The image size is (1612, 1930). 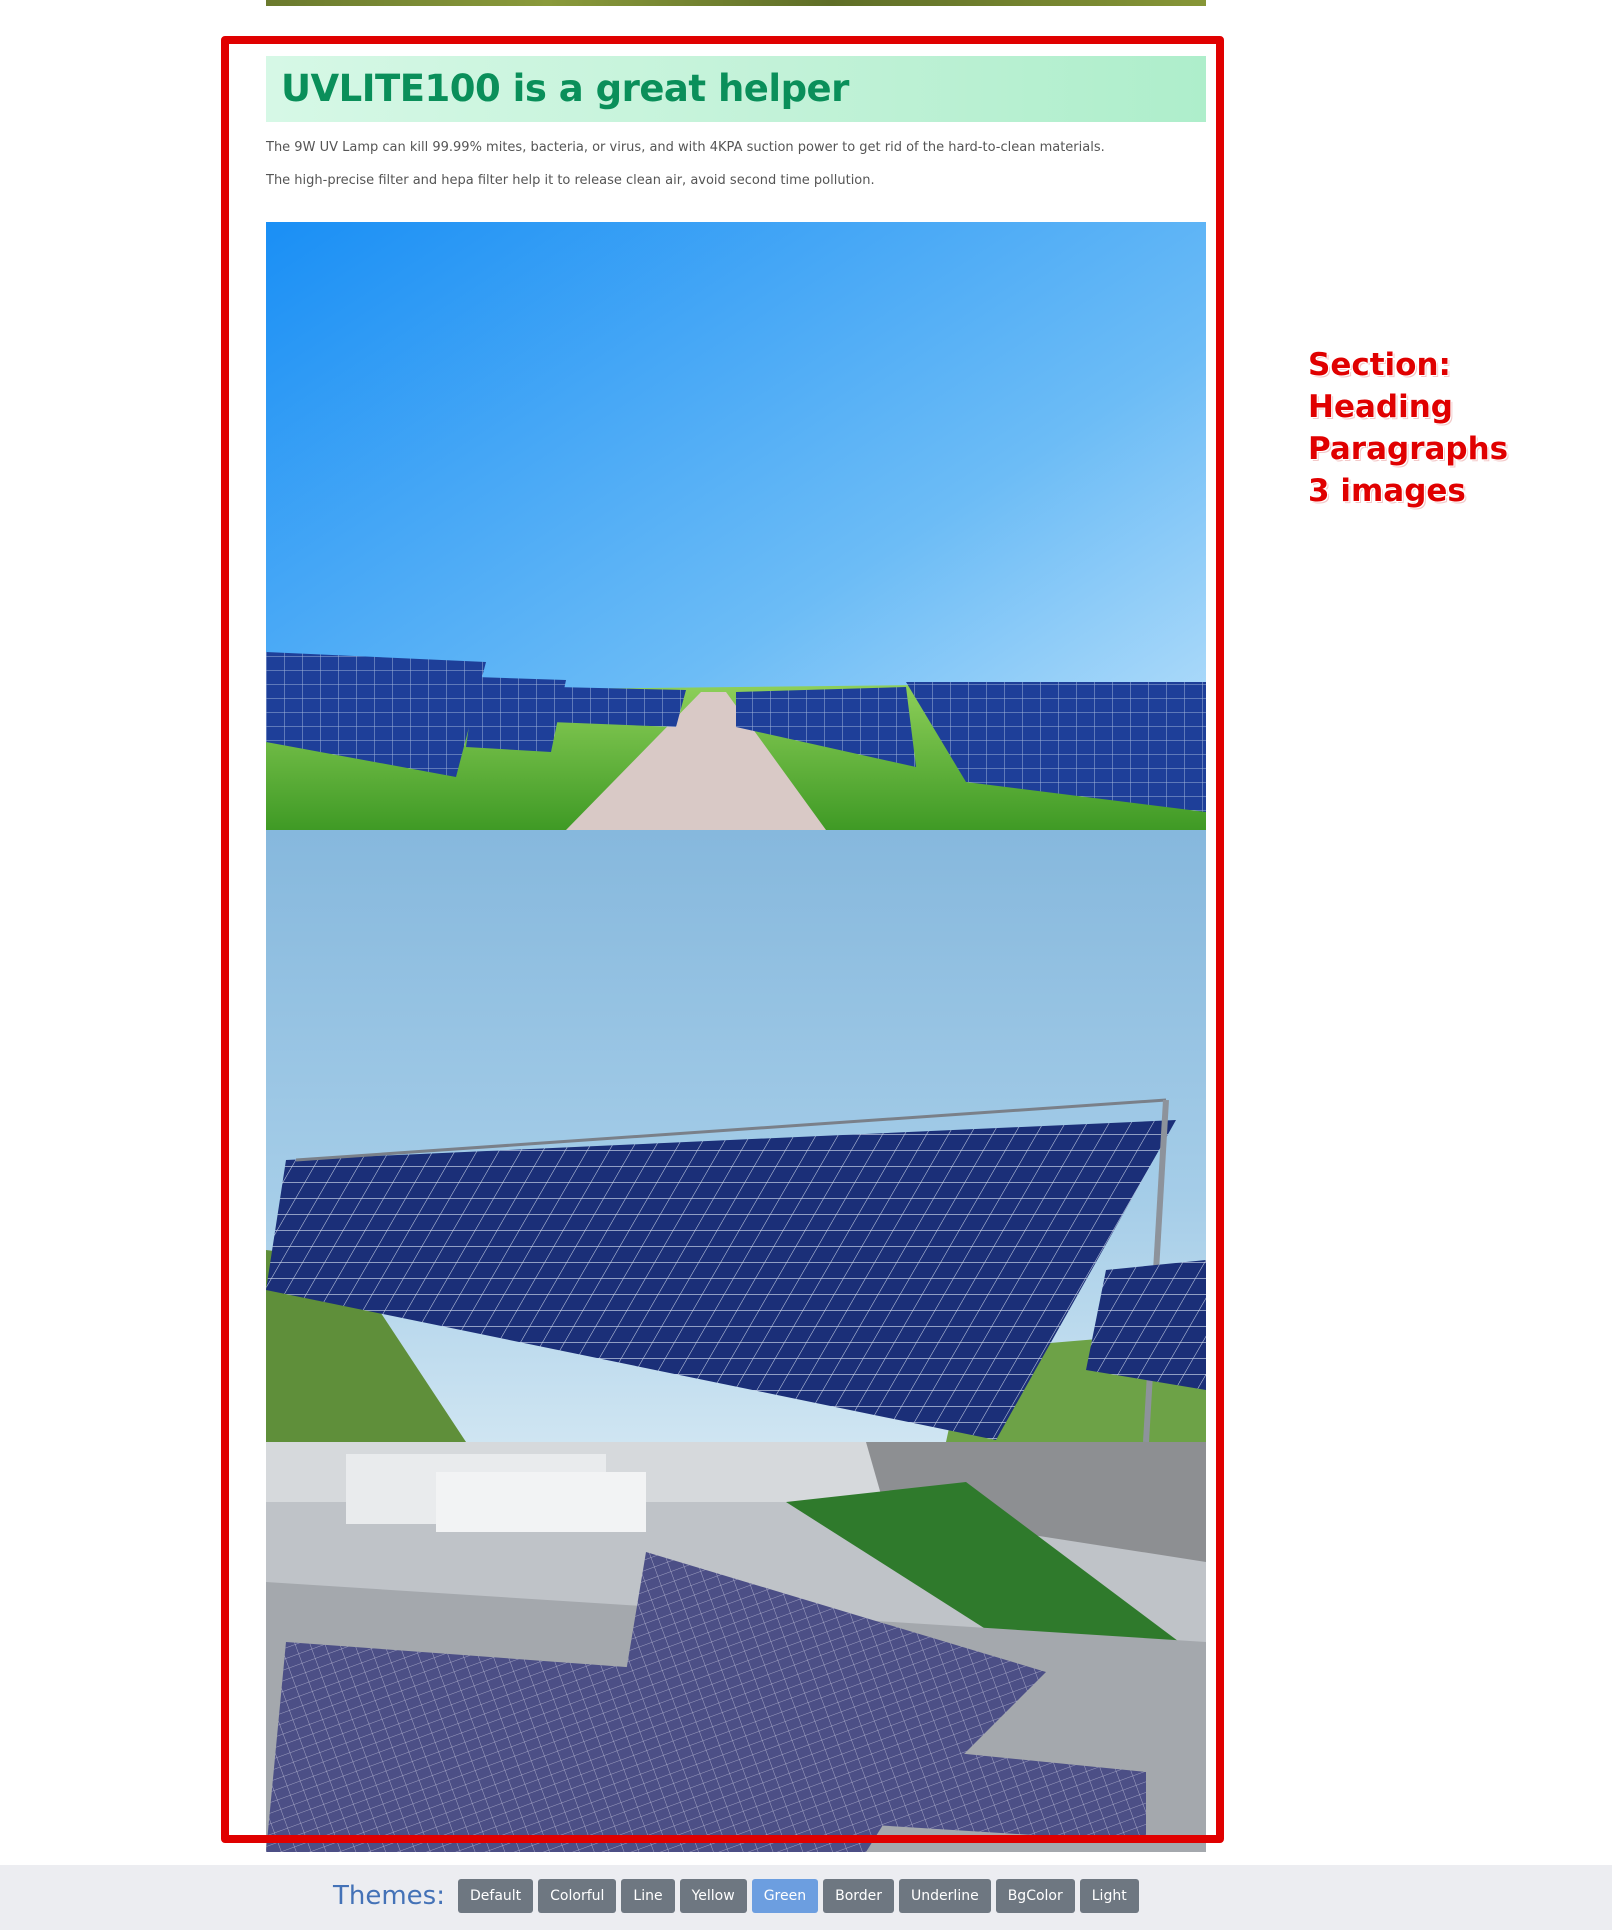 I want to click on theme-button-light: Light, so click(x=1109, y=1896).